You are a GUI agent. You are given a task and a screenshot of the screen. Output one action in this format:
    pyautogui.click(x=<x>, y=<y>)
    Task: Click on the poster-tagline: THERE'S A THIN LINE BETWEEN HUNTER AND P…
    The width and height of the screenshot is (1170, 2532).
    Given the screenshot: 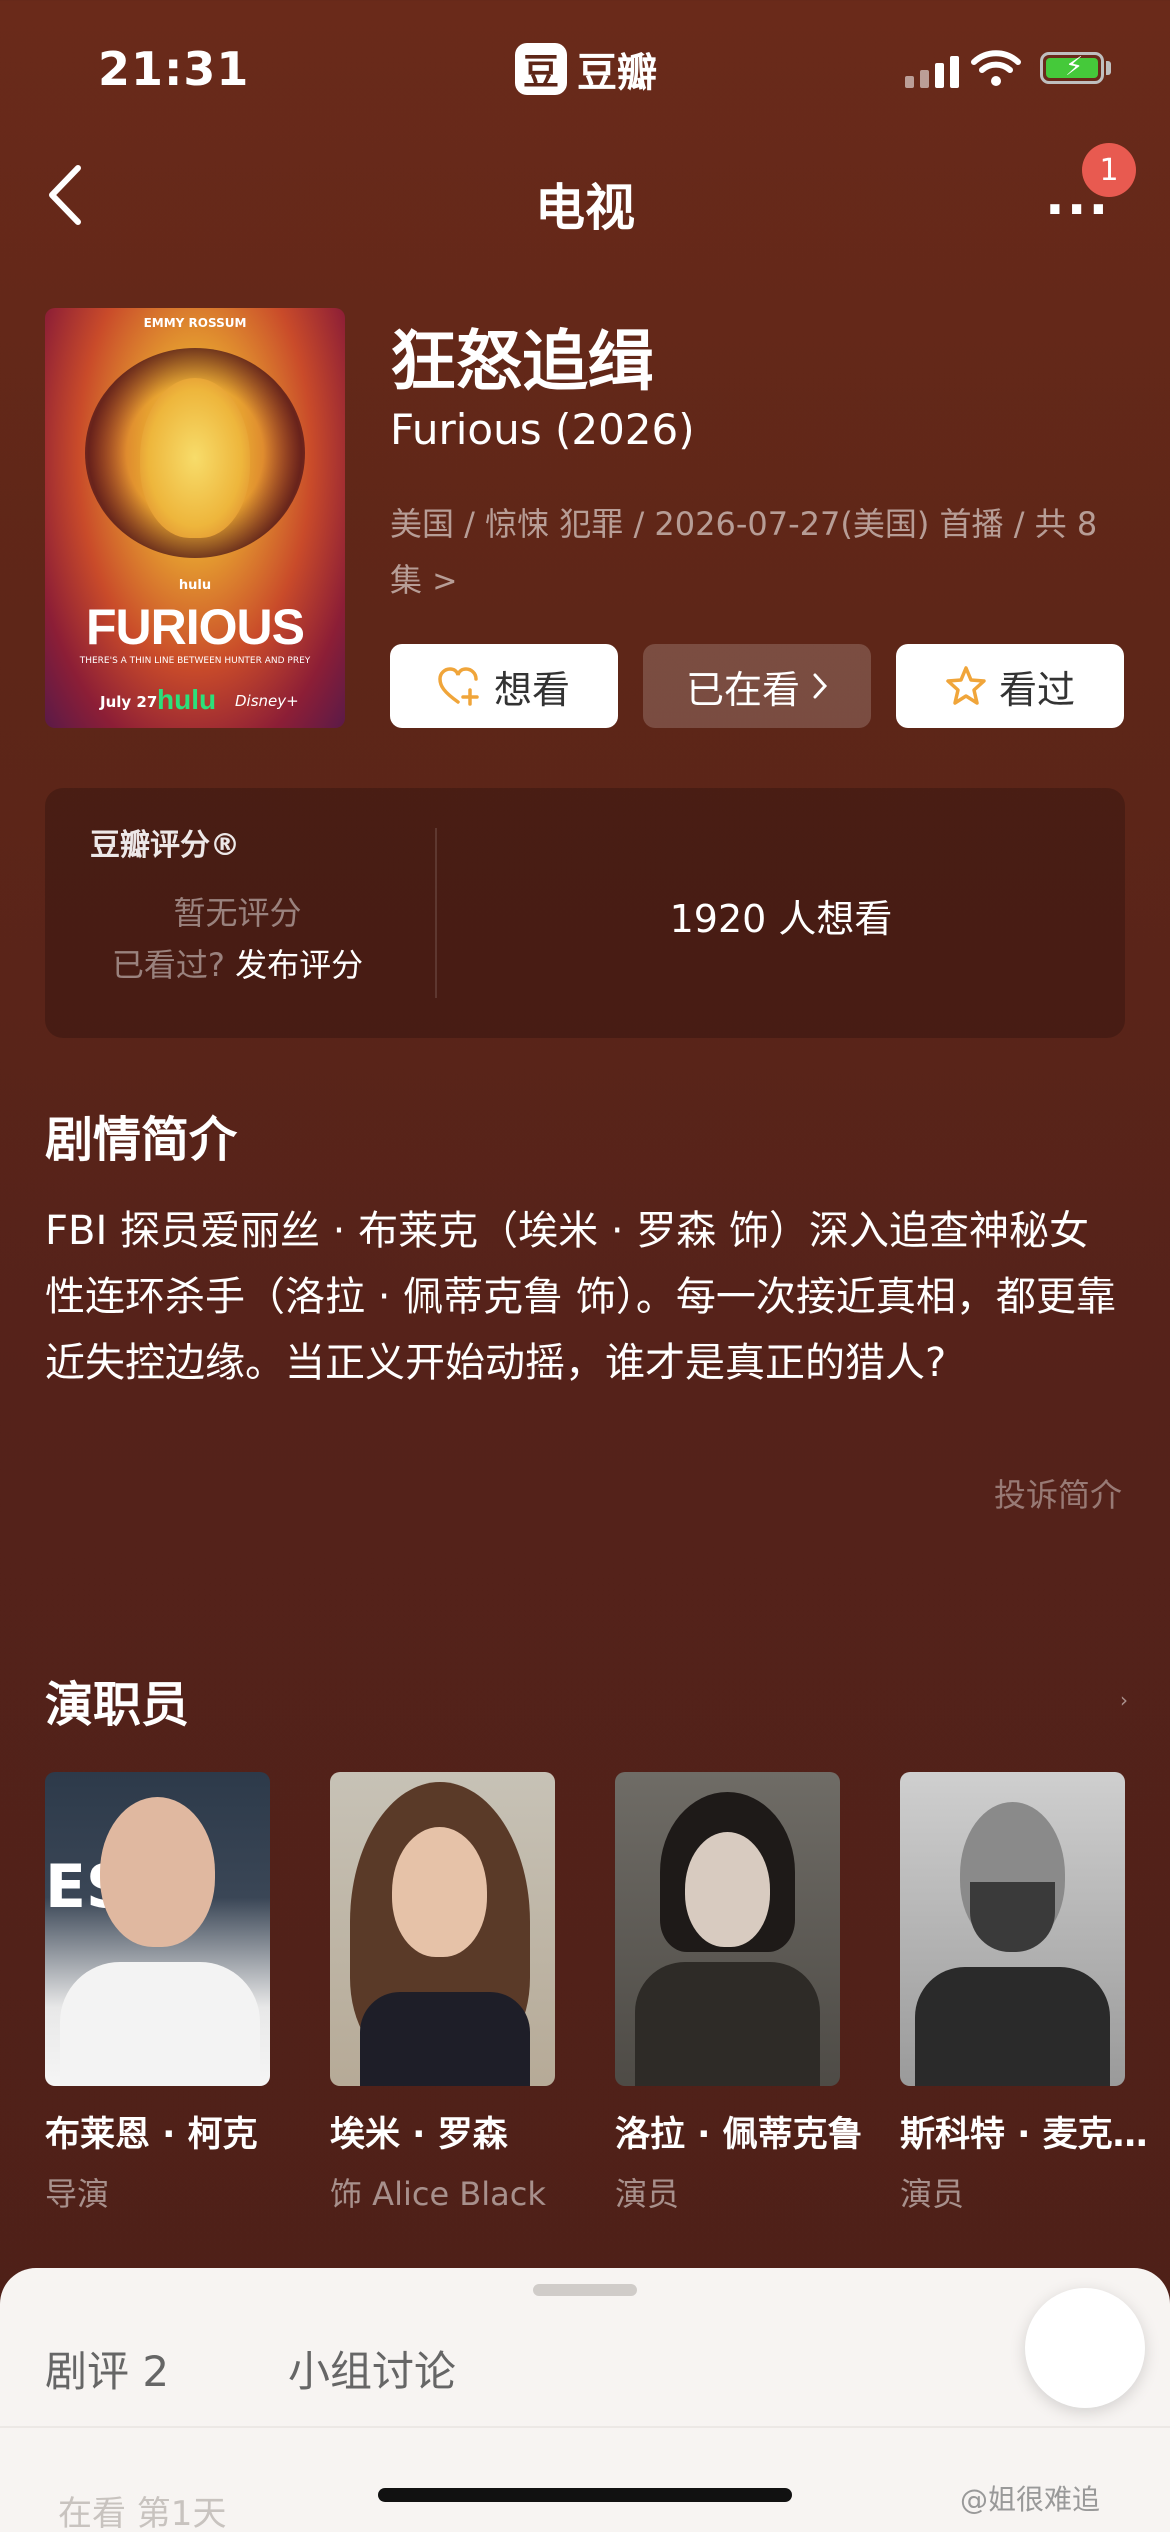 What is the action you would take?
    pyautogui.click(x=195, y=661)
    